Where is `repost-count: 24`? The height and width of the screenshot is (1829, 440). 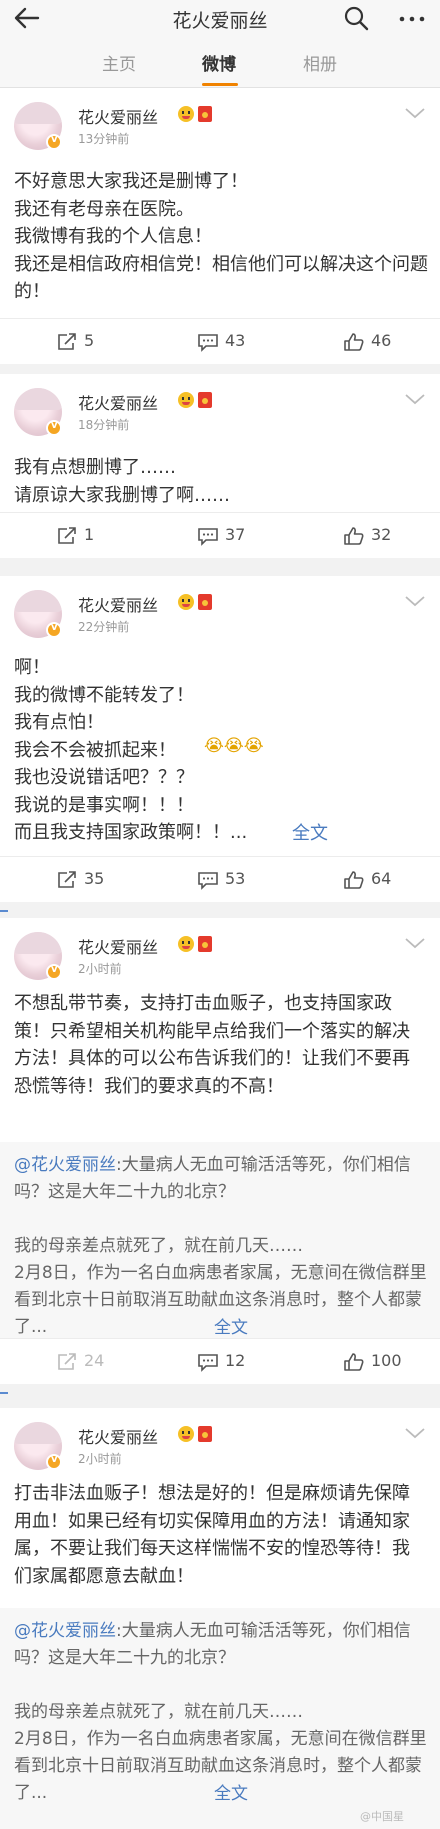 repost-count: 24 is located at coordinates (94, 1360).